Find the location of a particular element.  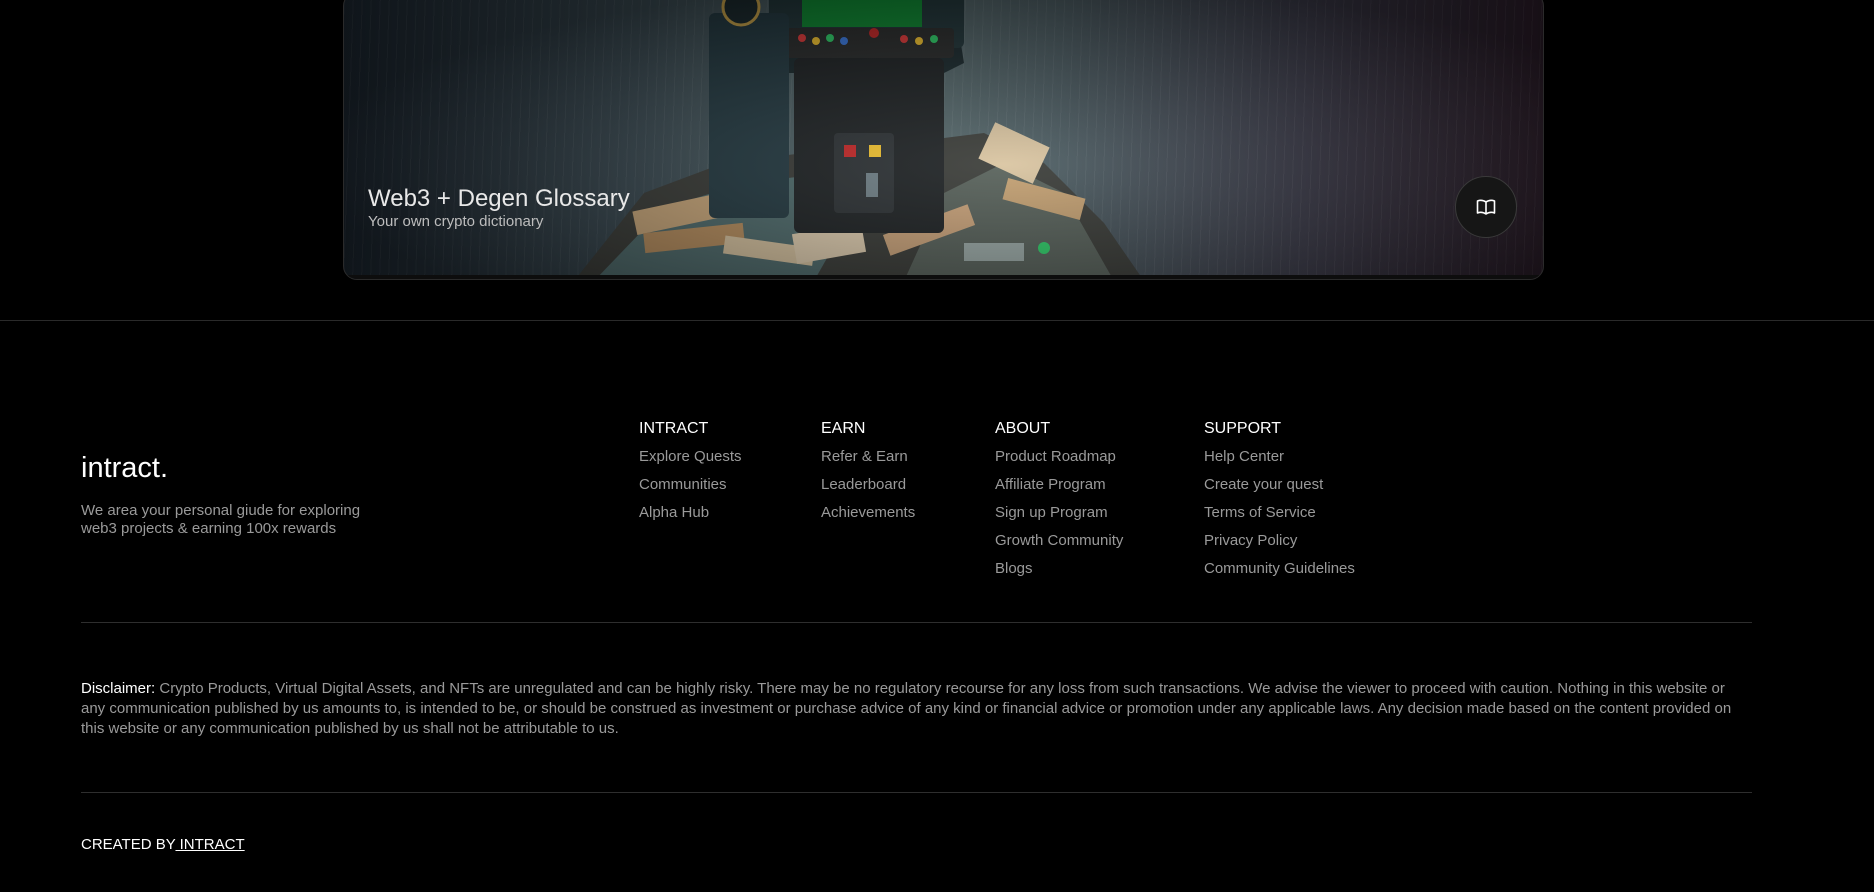

link-refer-earn: Refer & Earn is located at coordinates (868, 462).